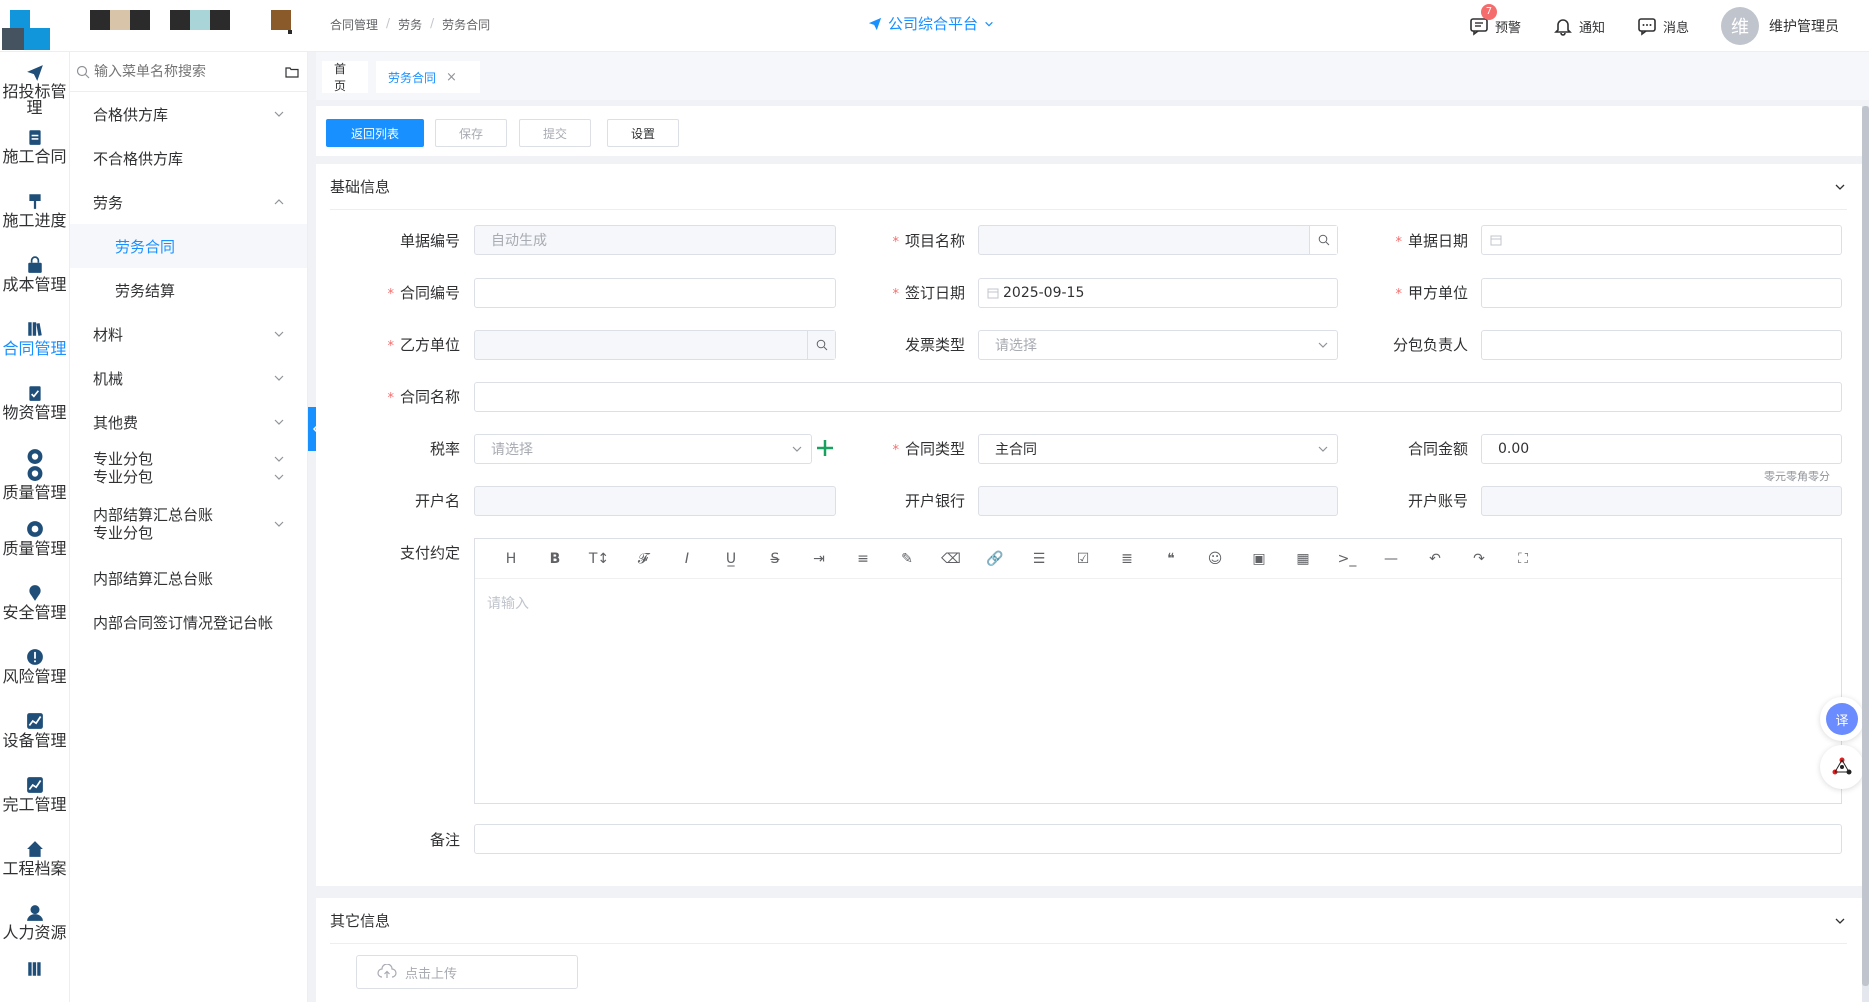 The image size is (1869, 1002). Describe the element at coordinates (1088, 921) in the screenshot. I see `other-info-header: 其它信息` at that location.